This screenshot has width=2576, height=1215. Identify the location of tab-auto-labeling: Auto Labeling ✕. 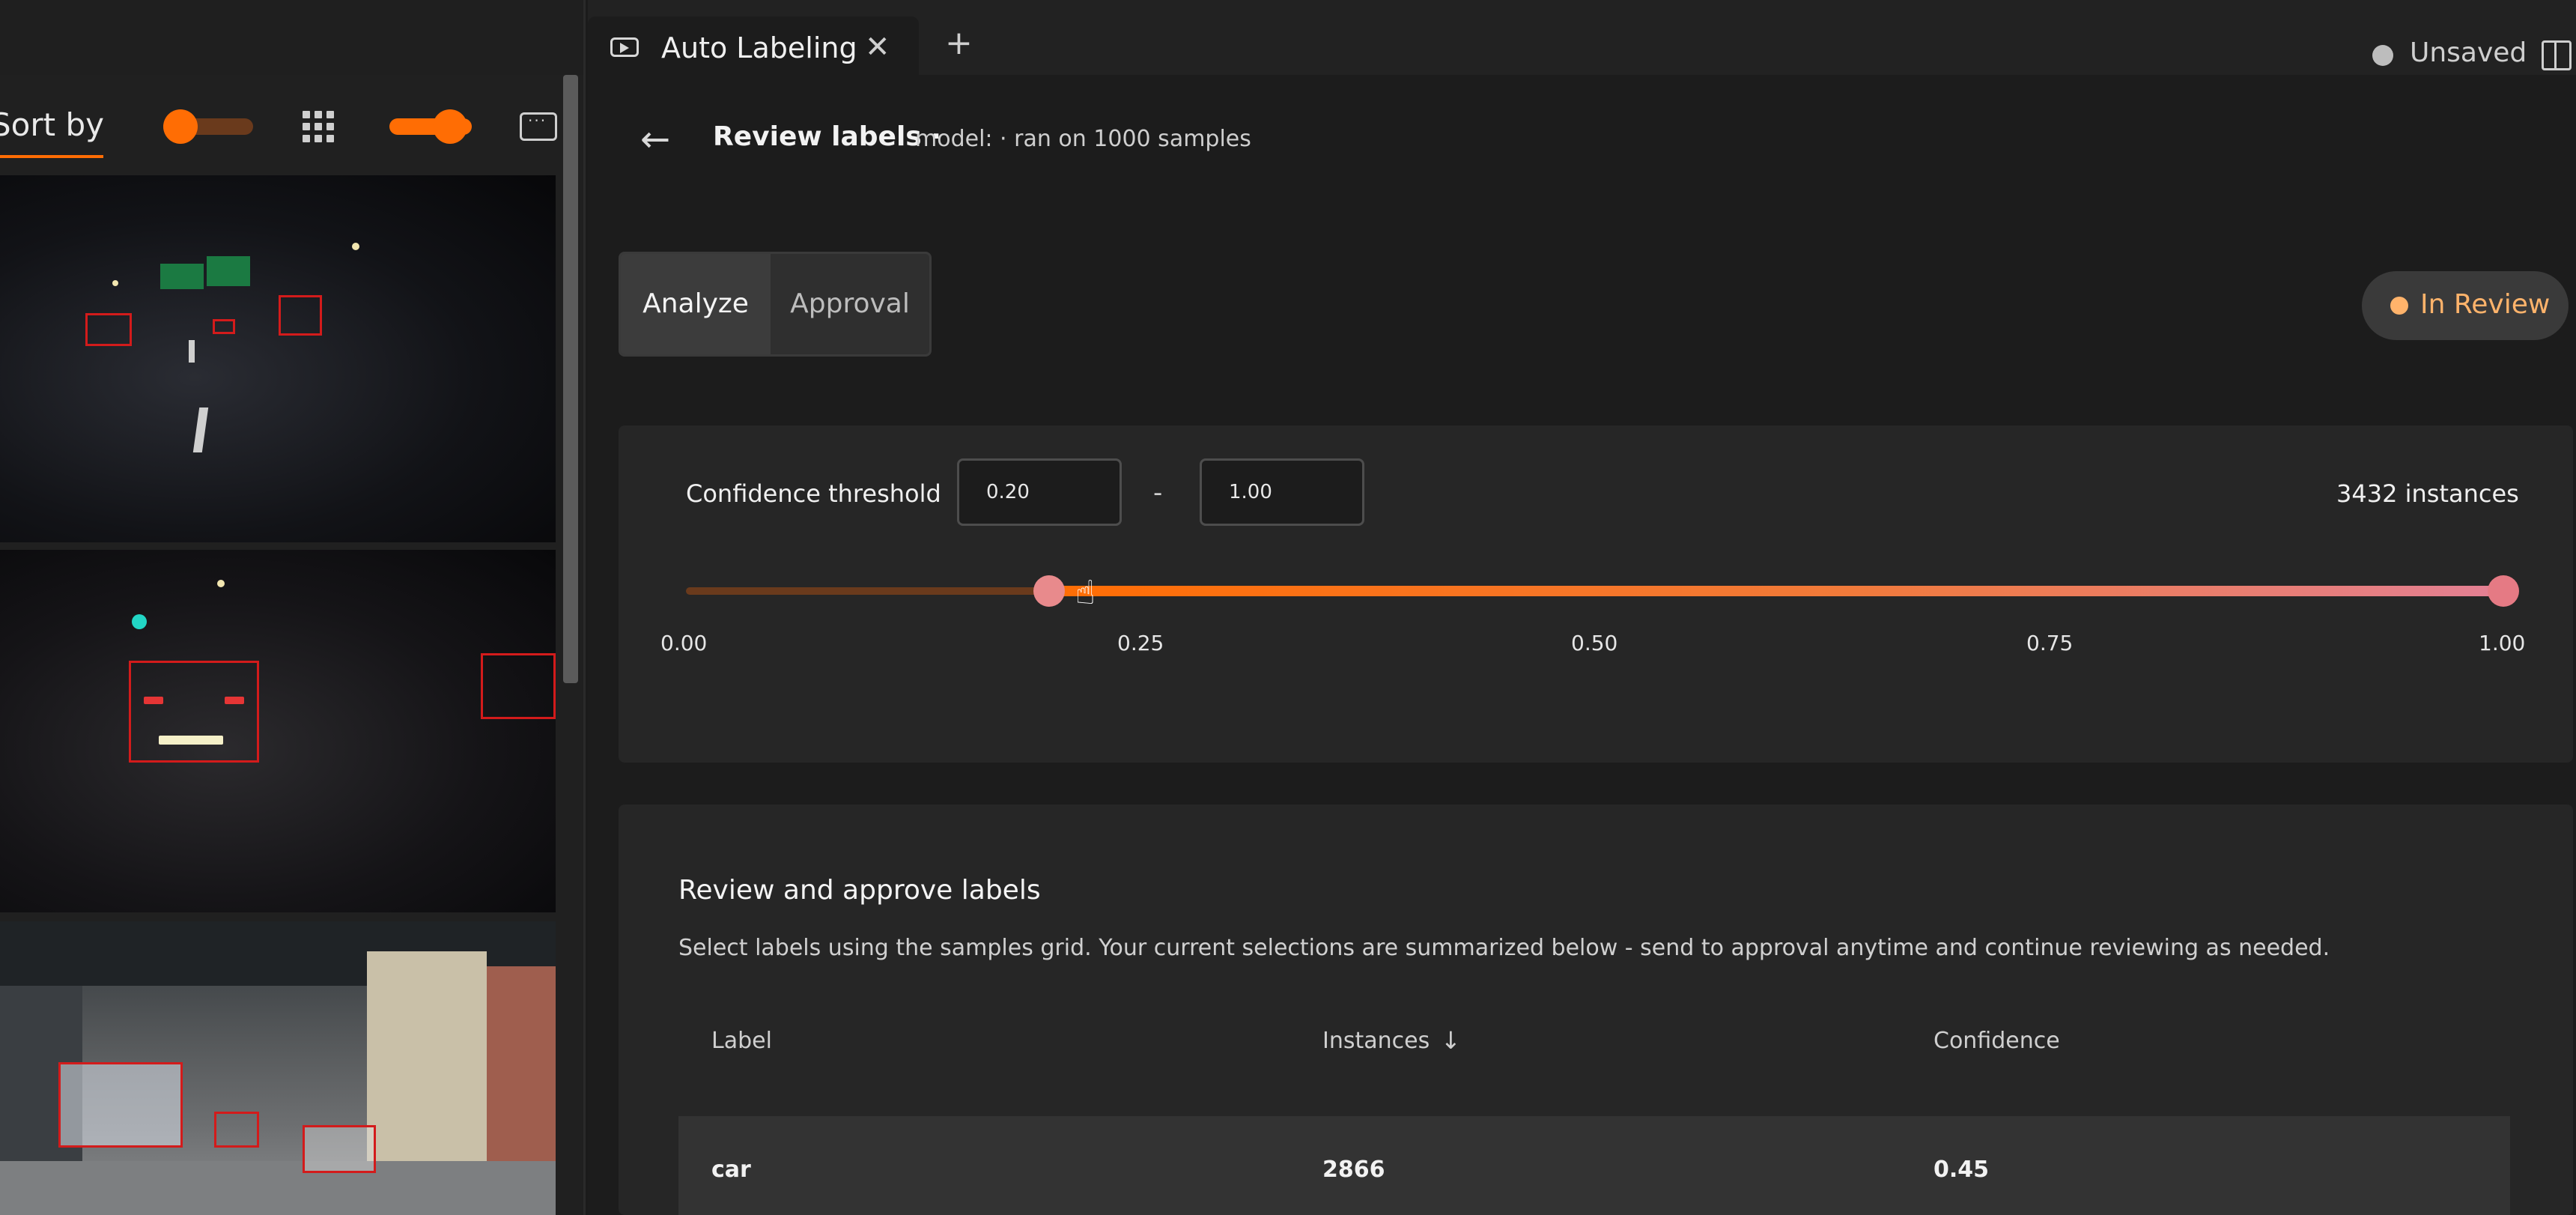
(753, 46).